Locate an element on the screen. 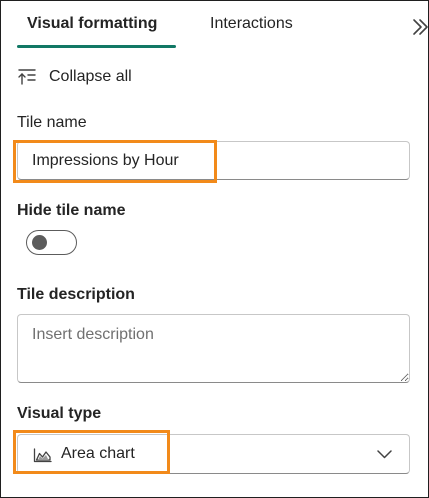 This screenshot has width=429, height=498. visual-type-label: Visual type is located at coordinates (59, 413).